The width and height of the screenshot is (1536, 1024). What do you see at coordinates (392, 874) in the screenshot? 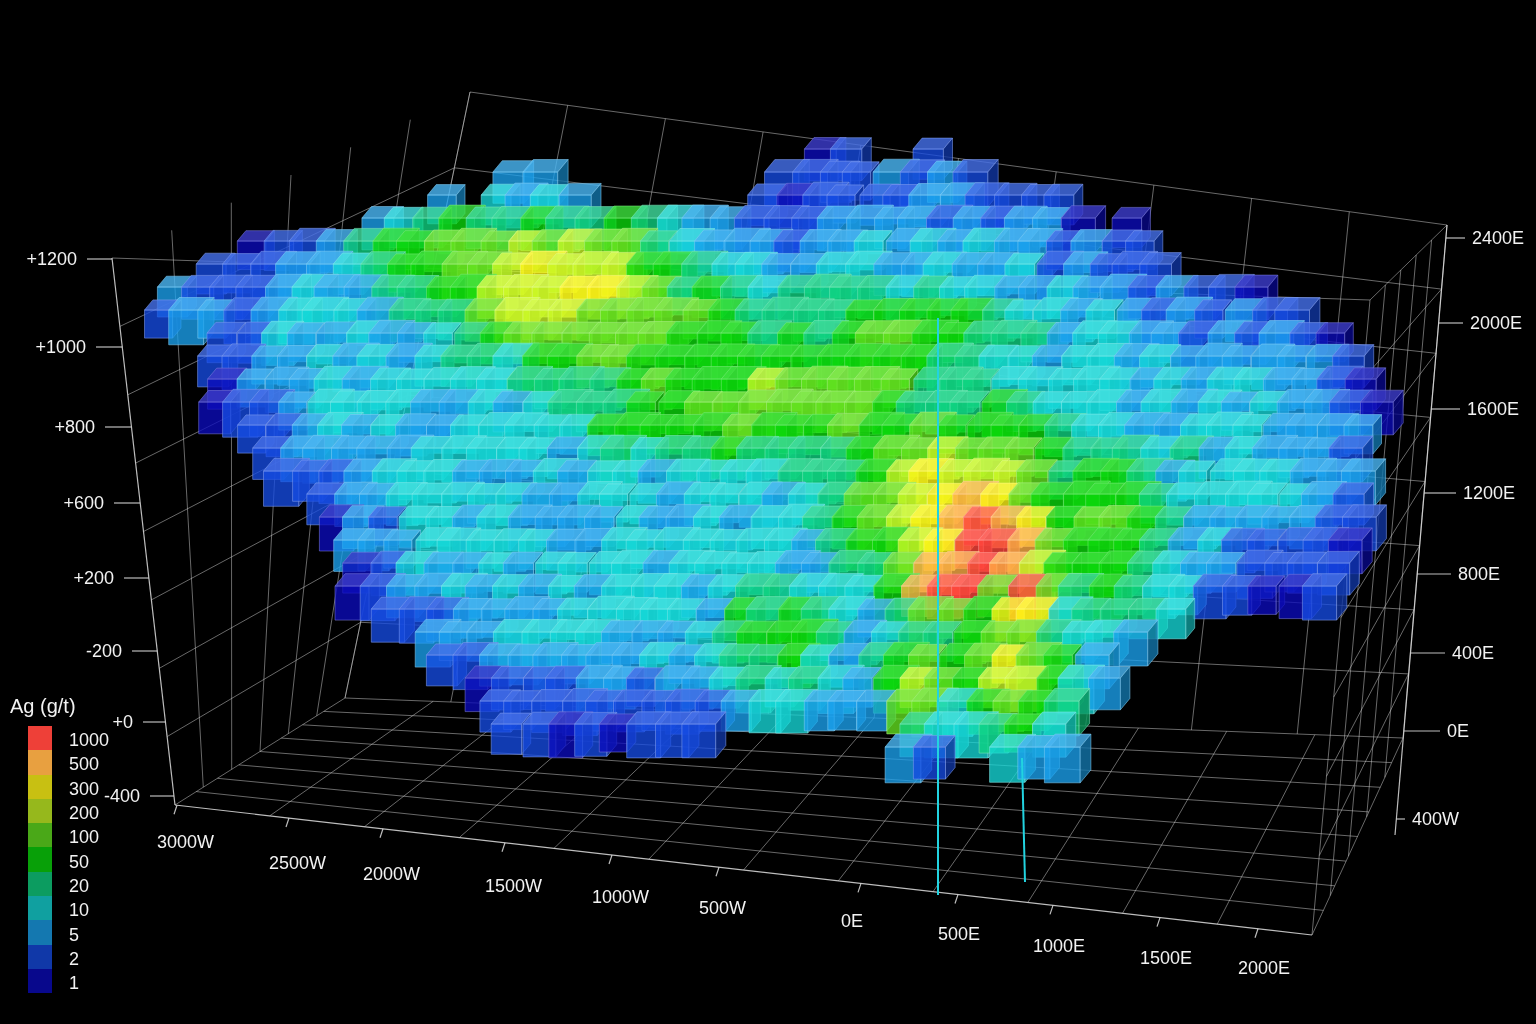
I see `axis-tick-label: 2000W` at bounding box center [392, 874].